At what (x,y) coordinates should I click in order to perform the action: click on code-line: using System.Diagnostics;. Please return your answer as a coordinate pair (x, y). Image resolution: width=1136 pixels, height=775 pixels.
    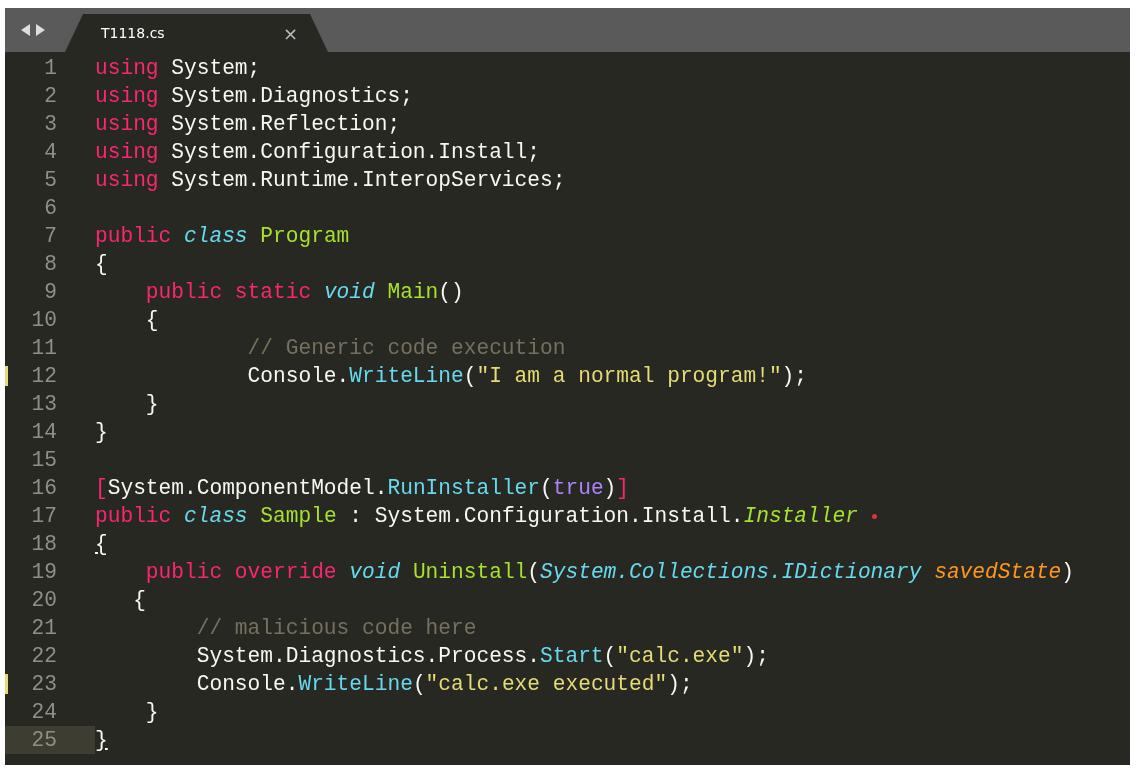
    Looking at the image, I should click on (254, 96).